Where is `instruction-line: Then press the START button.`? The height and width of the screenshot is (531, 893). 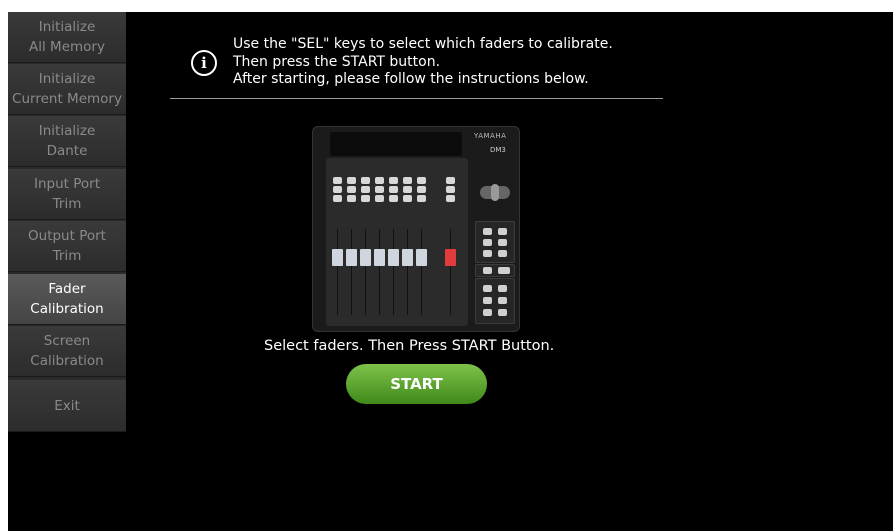
instruction-line: Then press the START button. is located at coordinates (337, 61).